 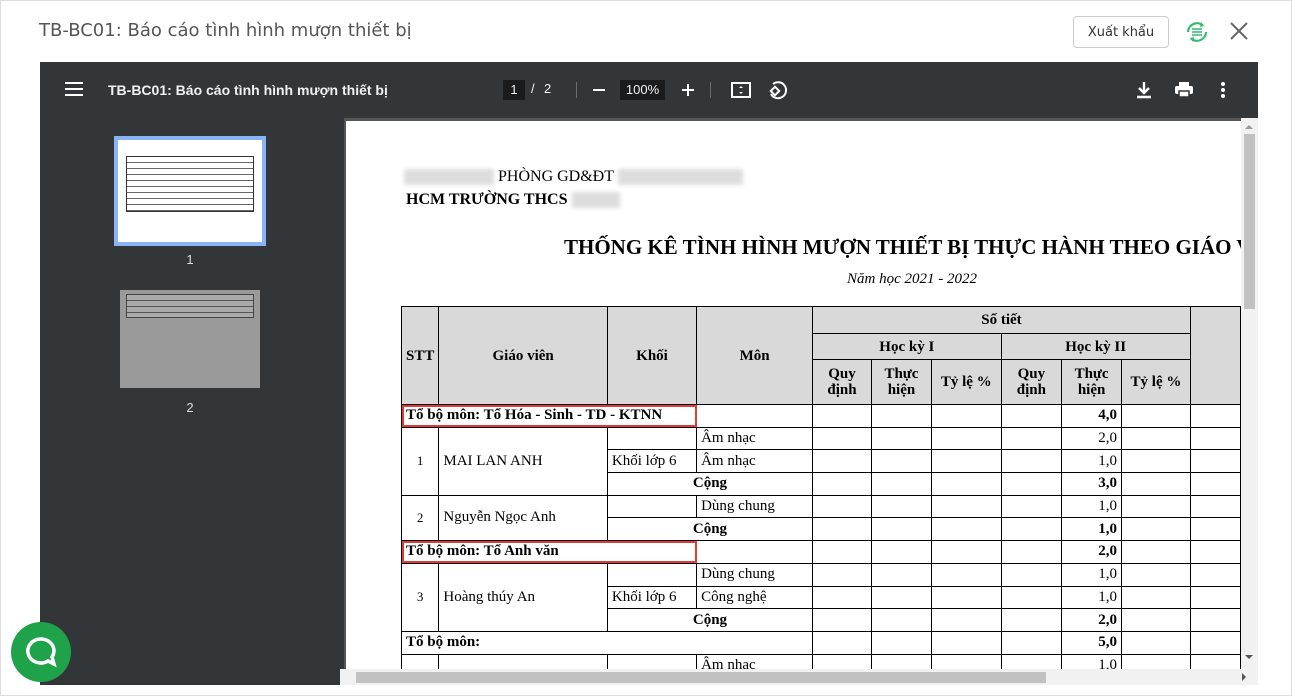 What do you see at coordinates (642, 90) in the screenshot?
I see `zoom-input: 100%` at bounding box center [642, 90].